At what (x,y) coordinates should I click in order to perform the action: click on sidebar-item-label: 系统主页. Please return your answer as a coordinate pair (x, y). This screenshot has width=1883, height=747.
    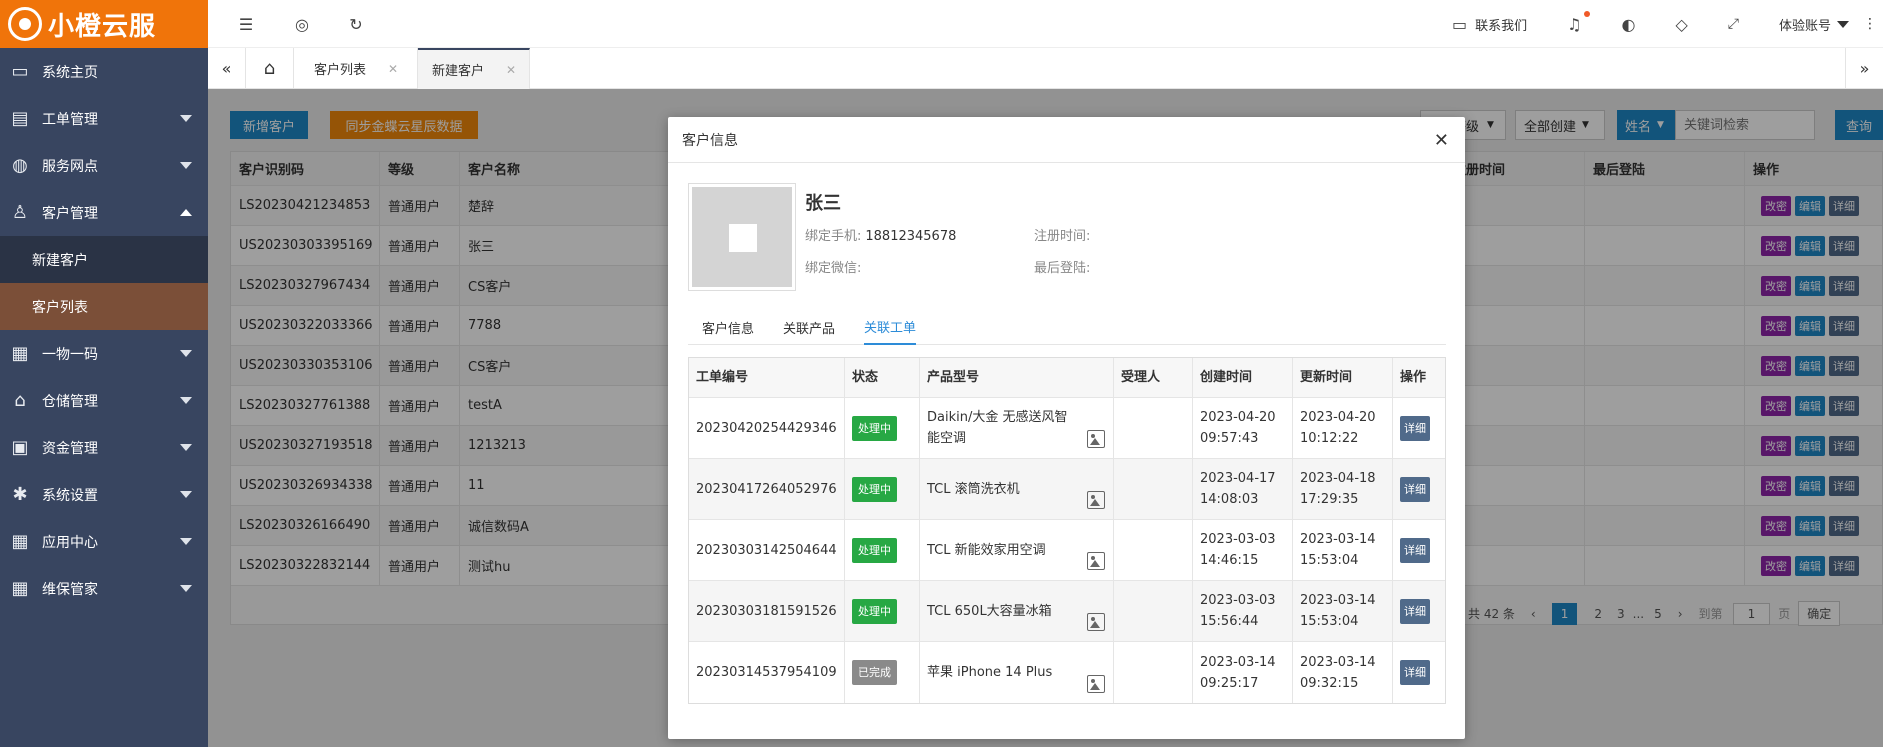
    Looking at the image, I should click on (70, 72).